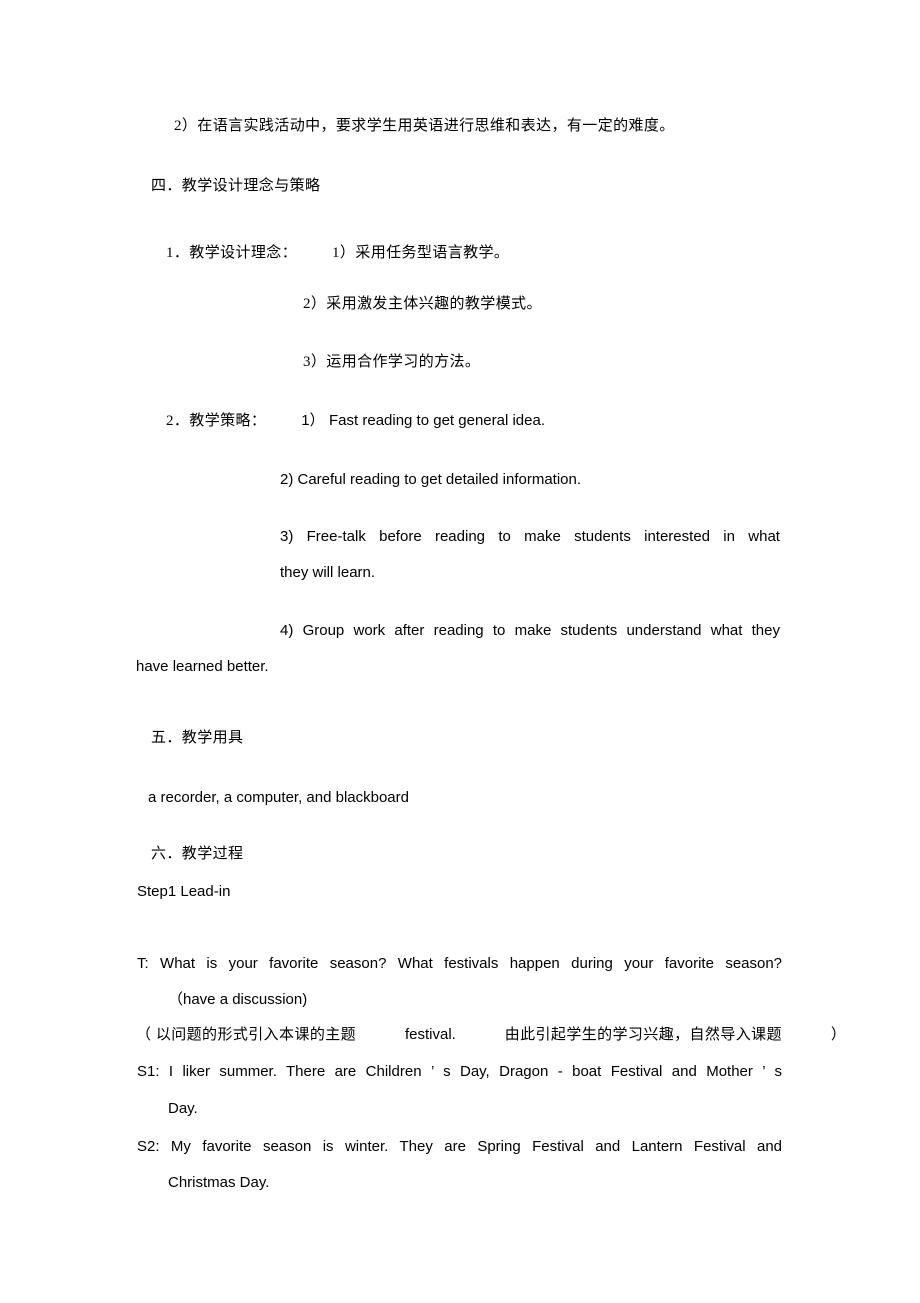  Describe the element at coordinates (765, 630) in the screenshot. I see `w: they` at that location.